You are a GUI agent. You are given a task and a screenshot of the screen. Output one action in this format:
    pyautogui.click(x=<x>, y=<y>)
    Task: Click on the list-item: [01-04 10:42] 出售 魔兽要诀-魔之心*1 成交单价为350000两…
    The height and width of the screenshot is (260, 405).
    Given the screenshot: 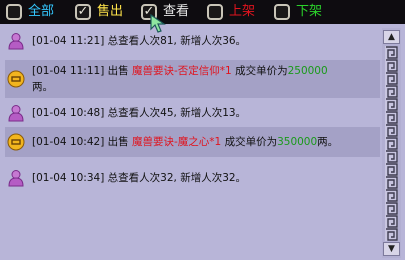 What is the action you would take?
    pyautogui.click(x=192, y=142)
    